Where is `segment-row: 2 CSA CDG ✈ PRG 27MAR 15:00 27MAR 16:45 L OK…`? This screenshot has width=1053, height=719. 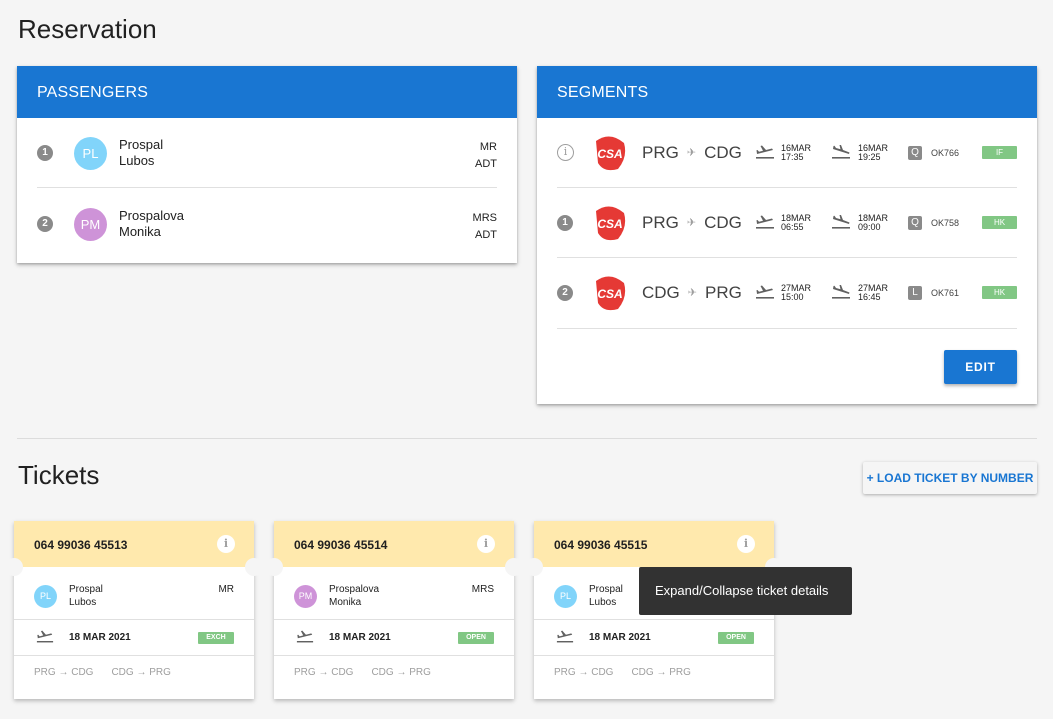 segment-row: 2 CSA CDG ✈ PRG 27MAR 15:00 27MAR 16:45 L OK… is located at coordinates (787, 293).